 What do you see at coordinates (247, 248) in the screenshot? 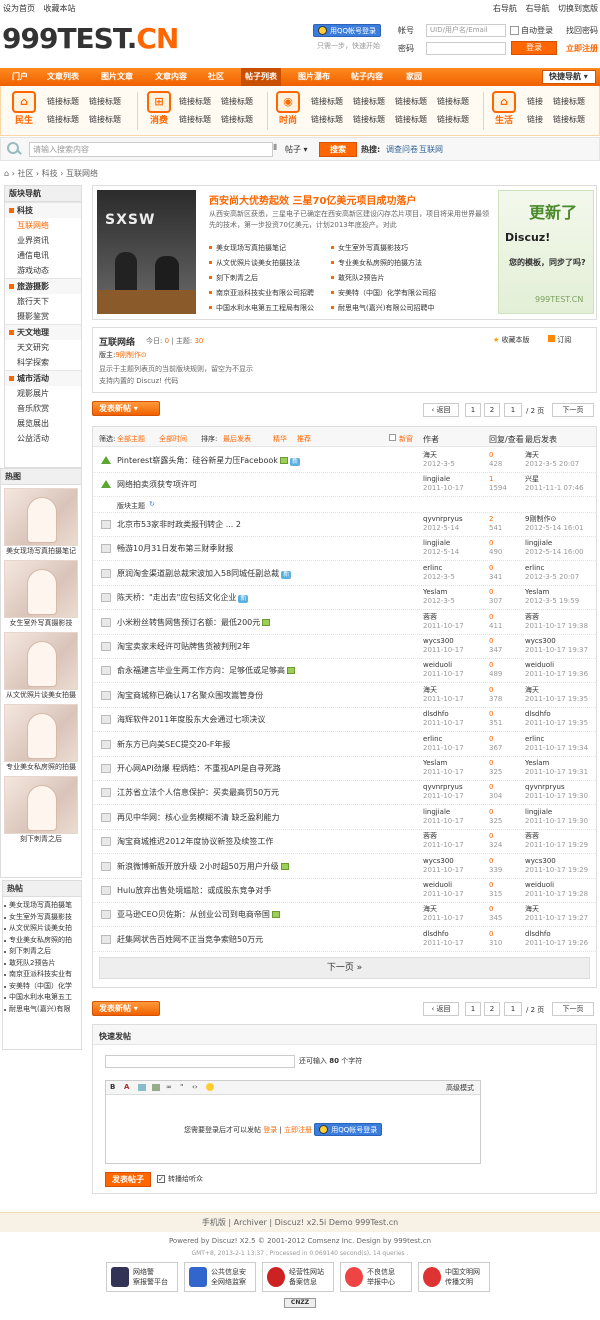
I see `featured-link: 美女现场写真拍摄笔记` at bounding box center [247, 248].